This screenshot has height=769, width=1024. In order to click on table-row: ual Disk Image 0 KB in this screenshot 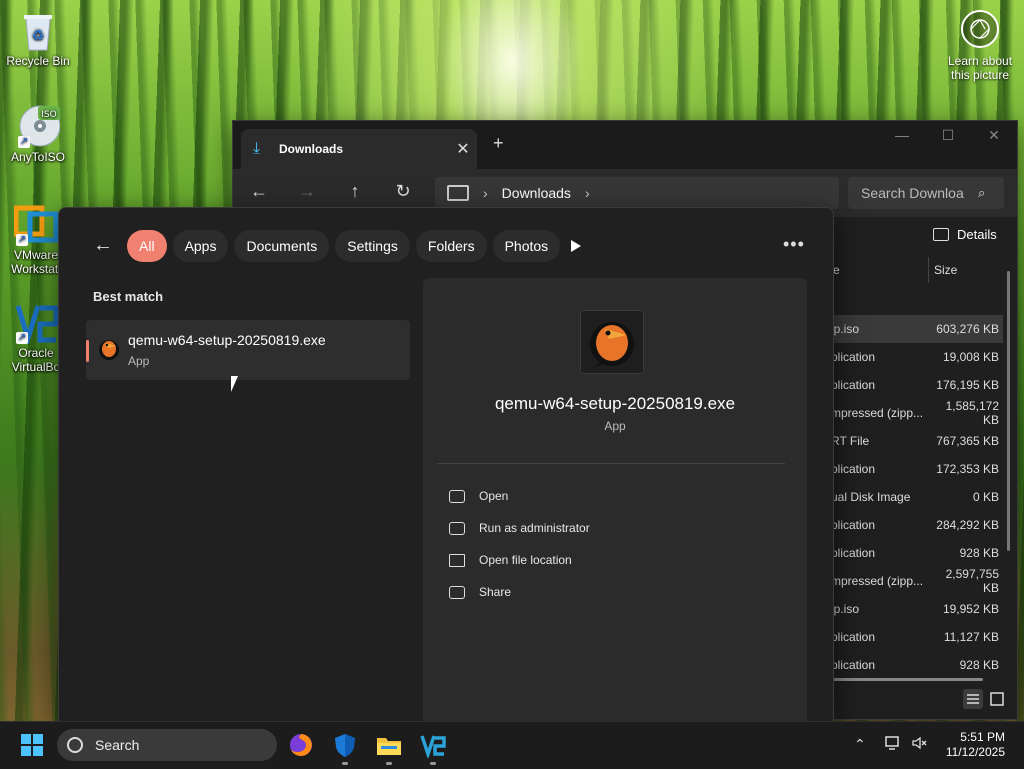, I will do `click(917, 497)`.